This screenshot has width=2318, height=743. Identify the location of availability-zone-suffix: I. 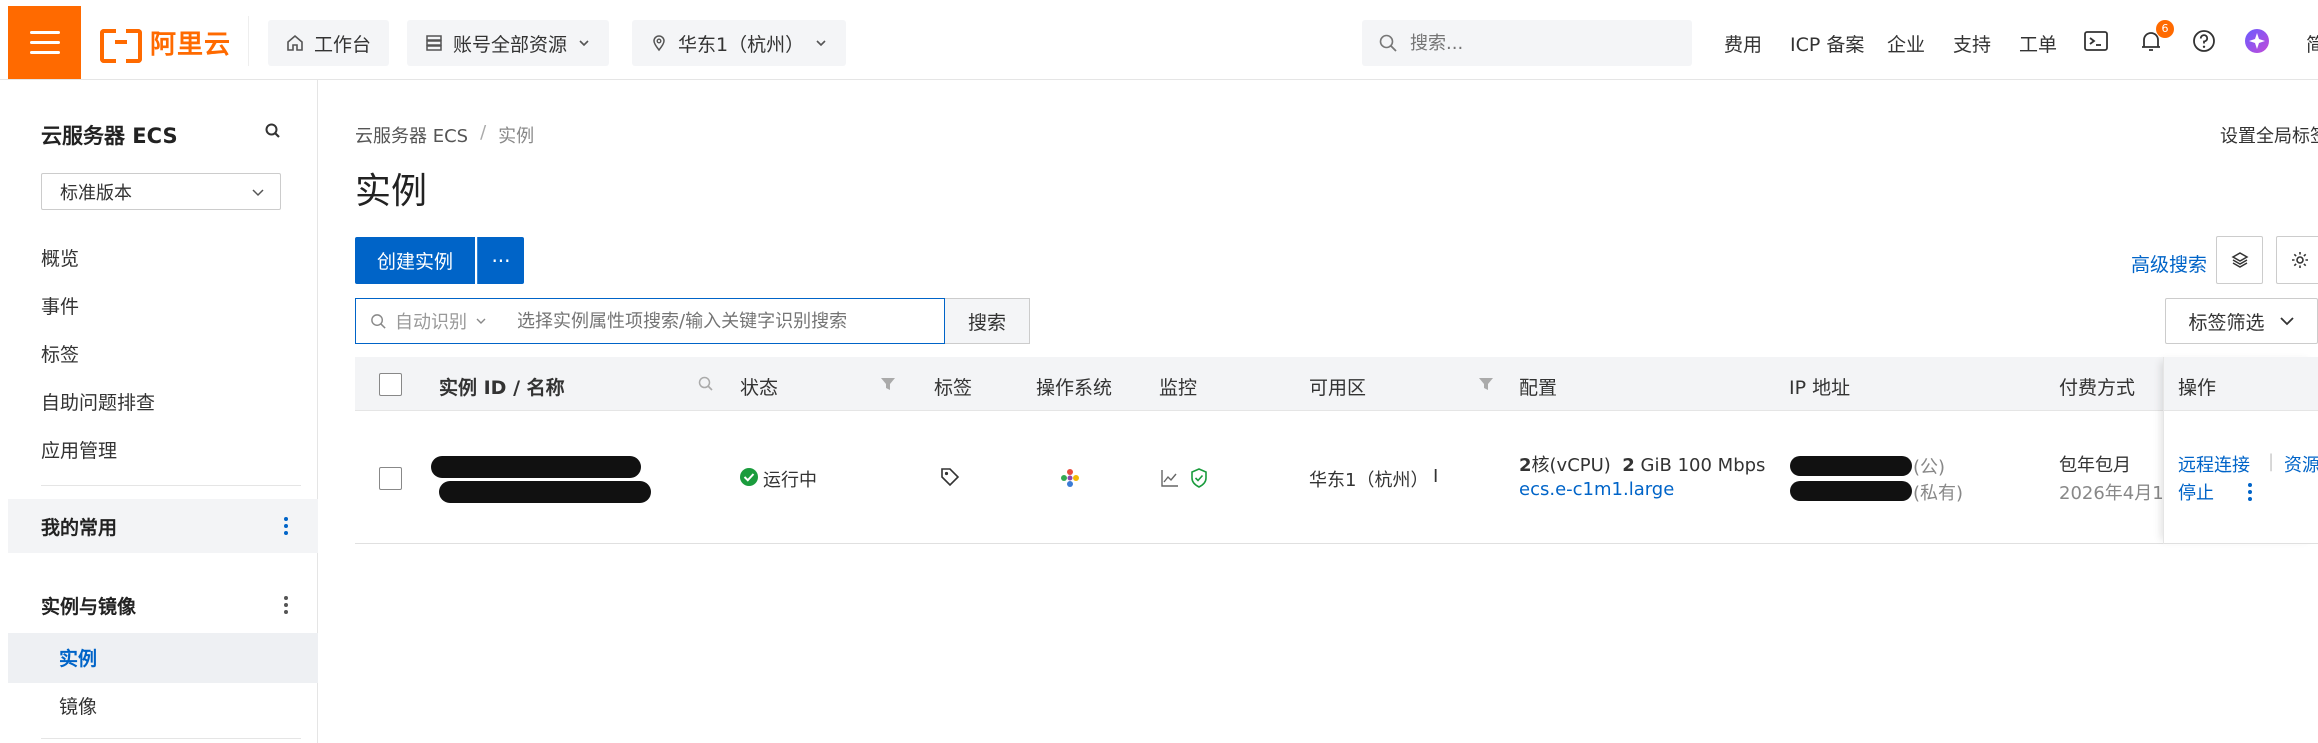
(1436, 476).